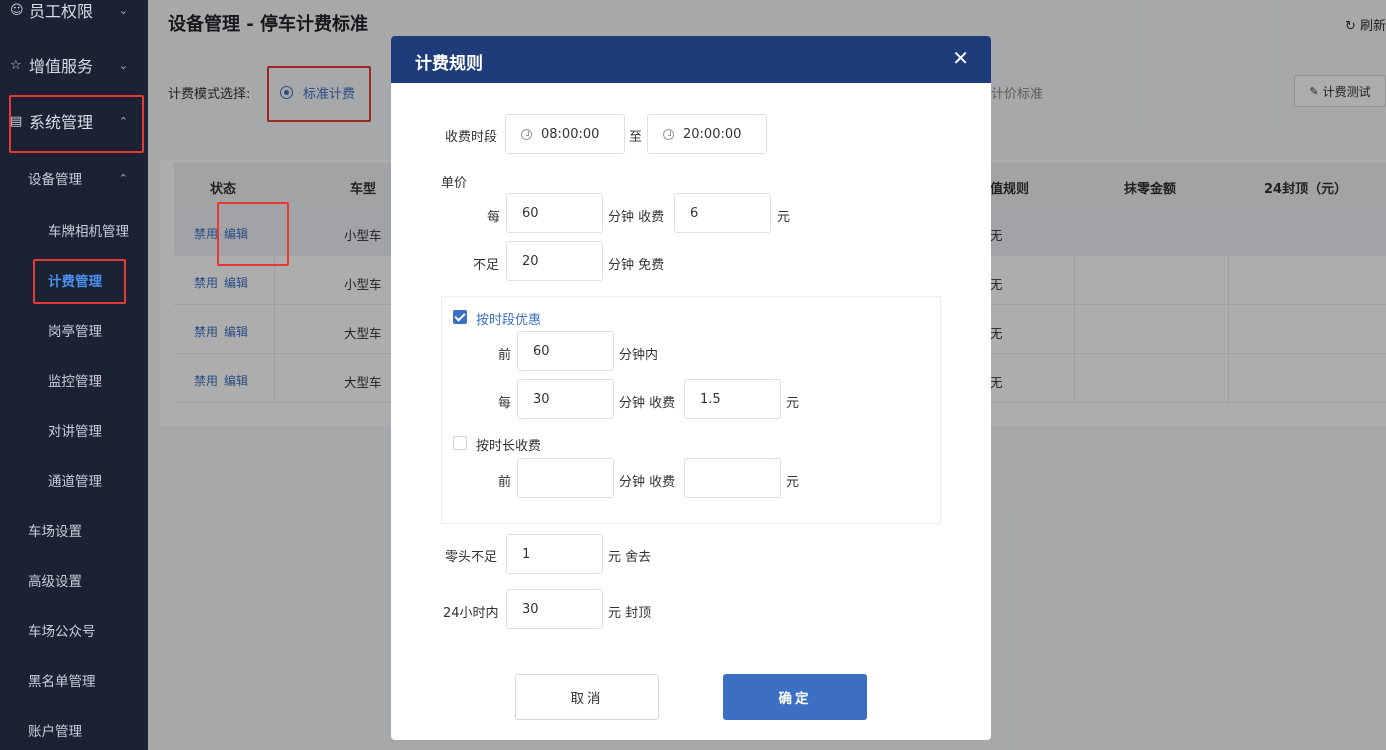 Image resolution: width=1386 pixels, height=750 pixels. What do you see at coordinates (62, 632) in the screenshot?
I see `sidebar-item-label: 车场公众号` at bounding box center [62, 632].